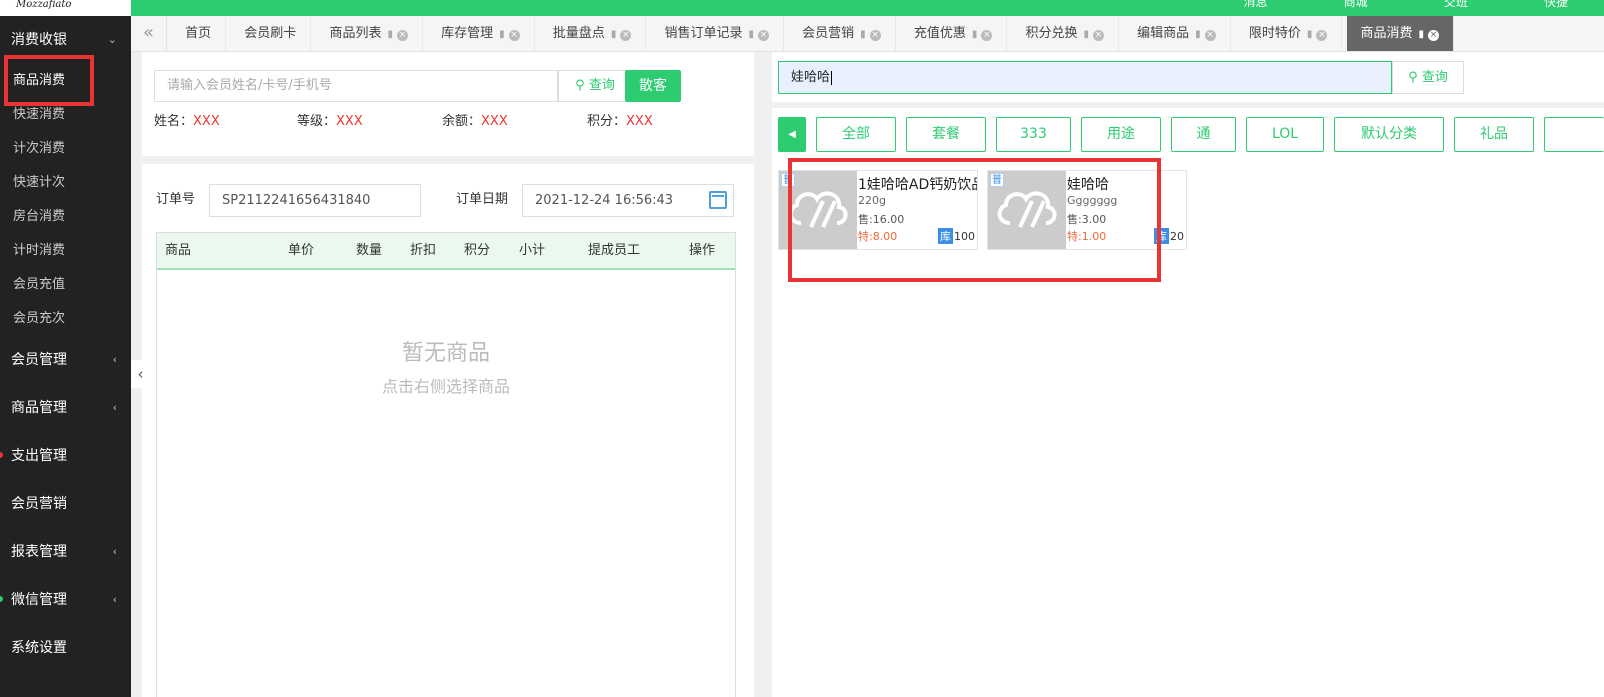 This screenshot has height=697, width=1604. What do you see at coordinates (1389, 134) in the screenshot?
I see `category-default: 默认分类` at bounding box center [1389, 134].